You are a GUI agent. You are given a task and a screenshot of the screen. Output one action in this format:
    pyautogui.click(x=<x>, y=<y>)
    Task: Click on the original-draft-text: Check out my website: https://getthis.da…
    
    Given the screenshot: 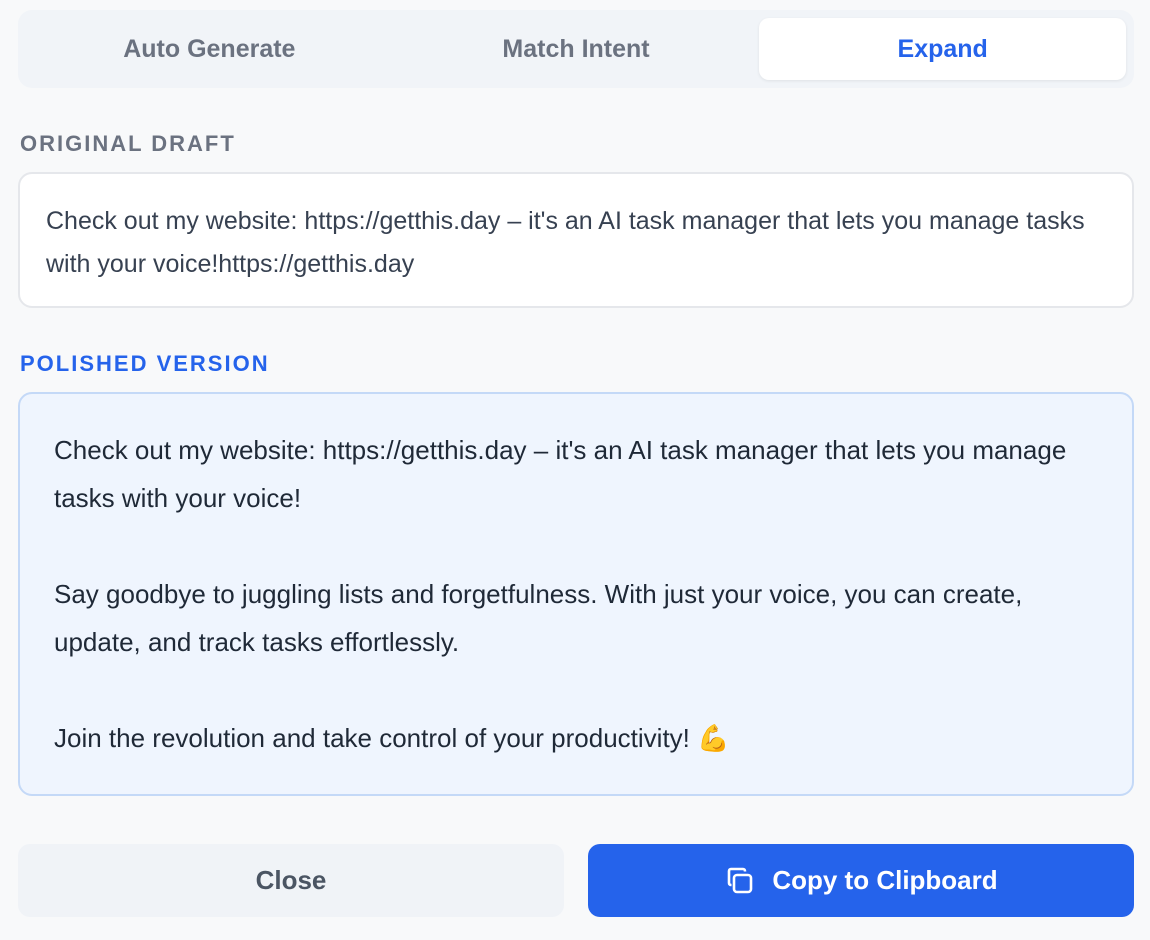 What is the action you would take?
    pyautogui.click(x=565, y=242)
    